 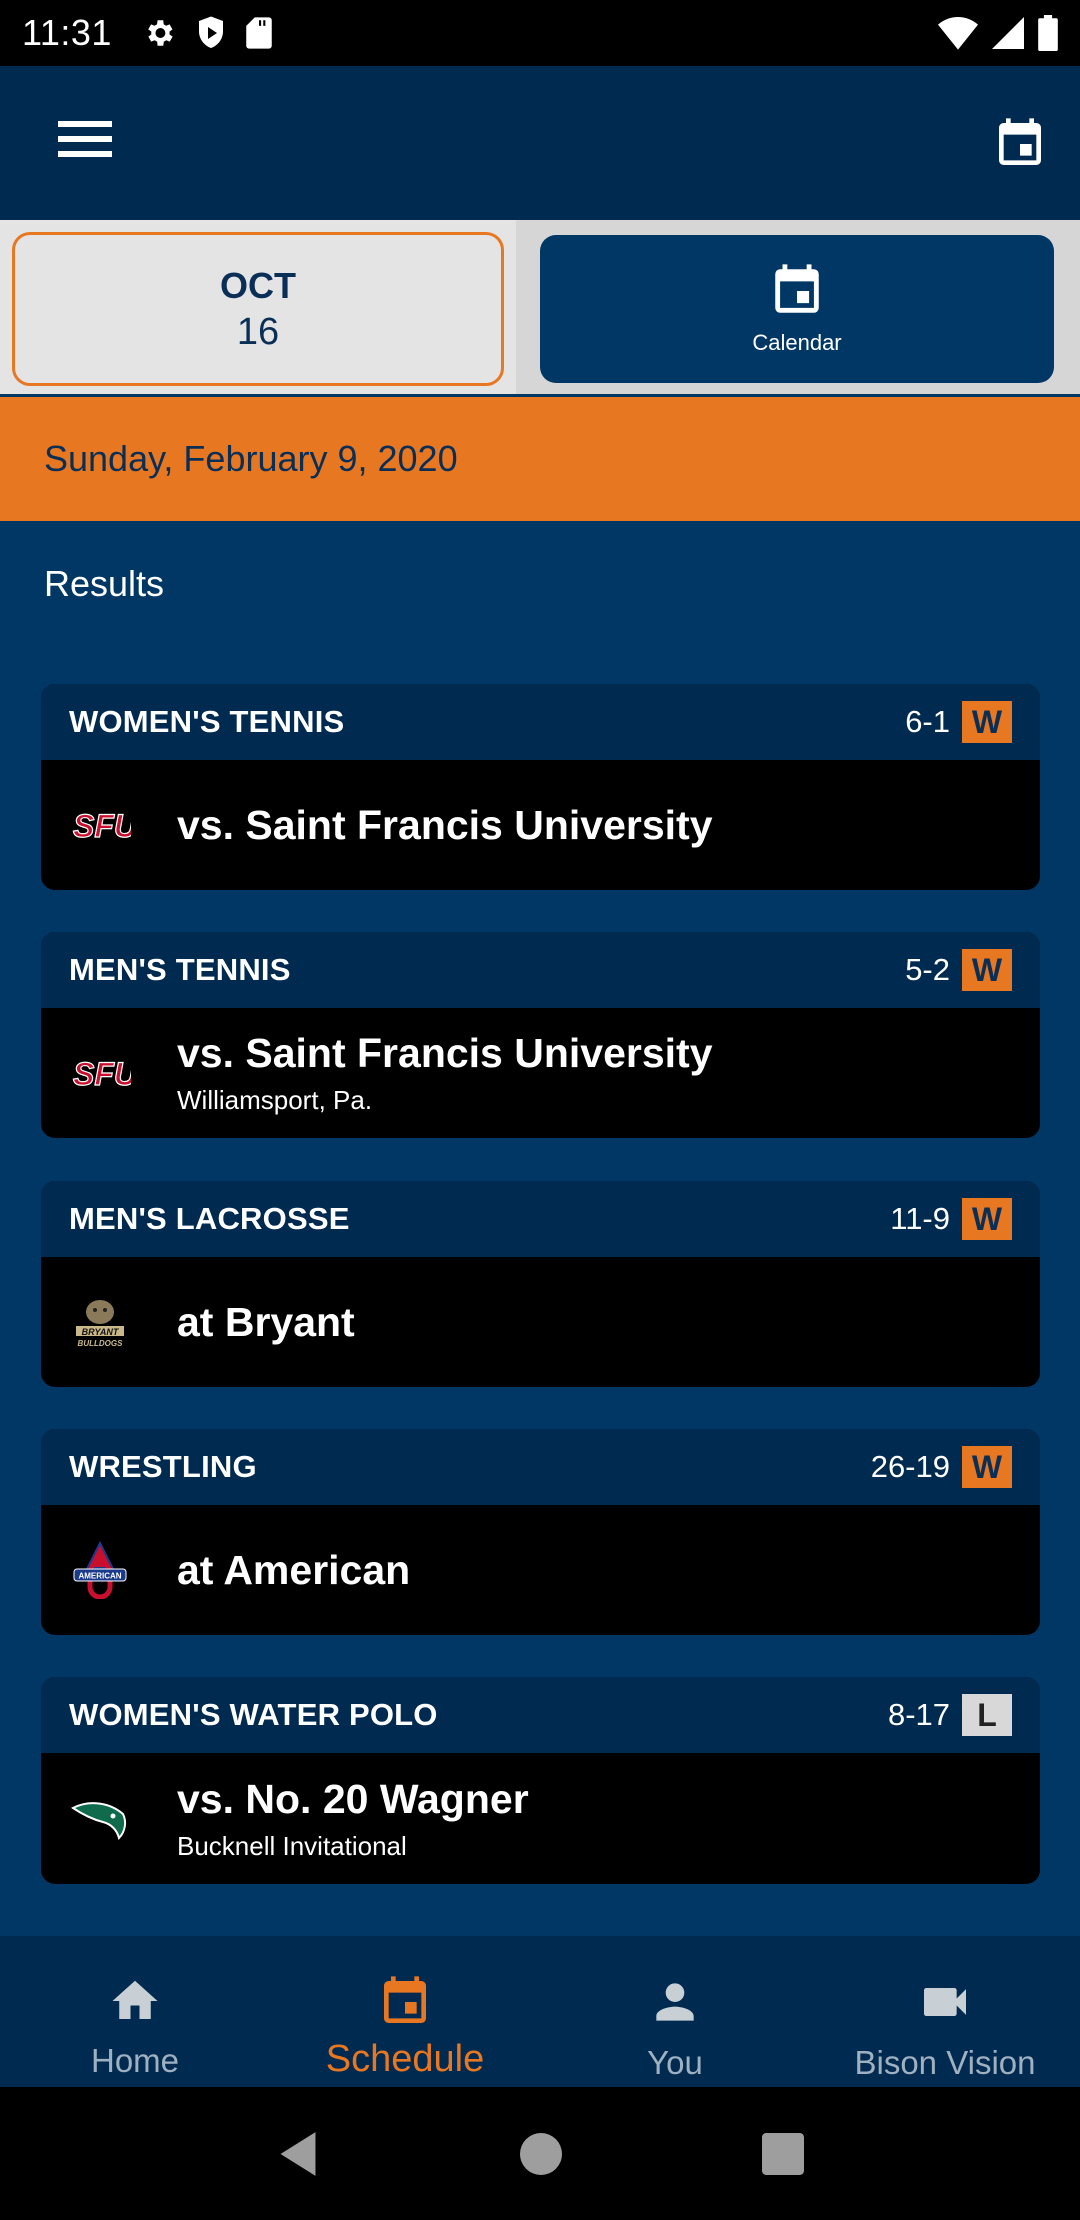 I want to click on sport-name: MEN'S TENNIS, so click(x=180, y=969).